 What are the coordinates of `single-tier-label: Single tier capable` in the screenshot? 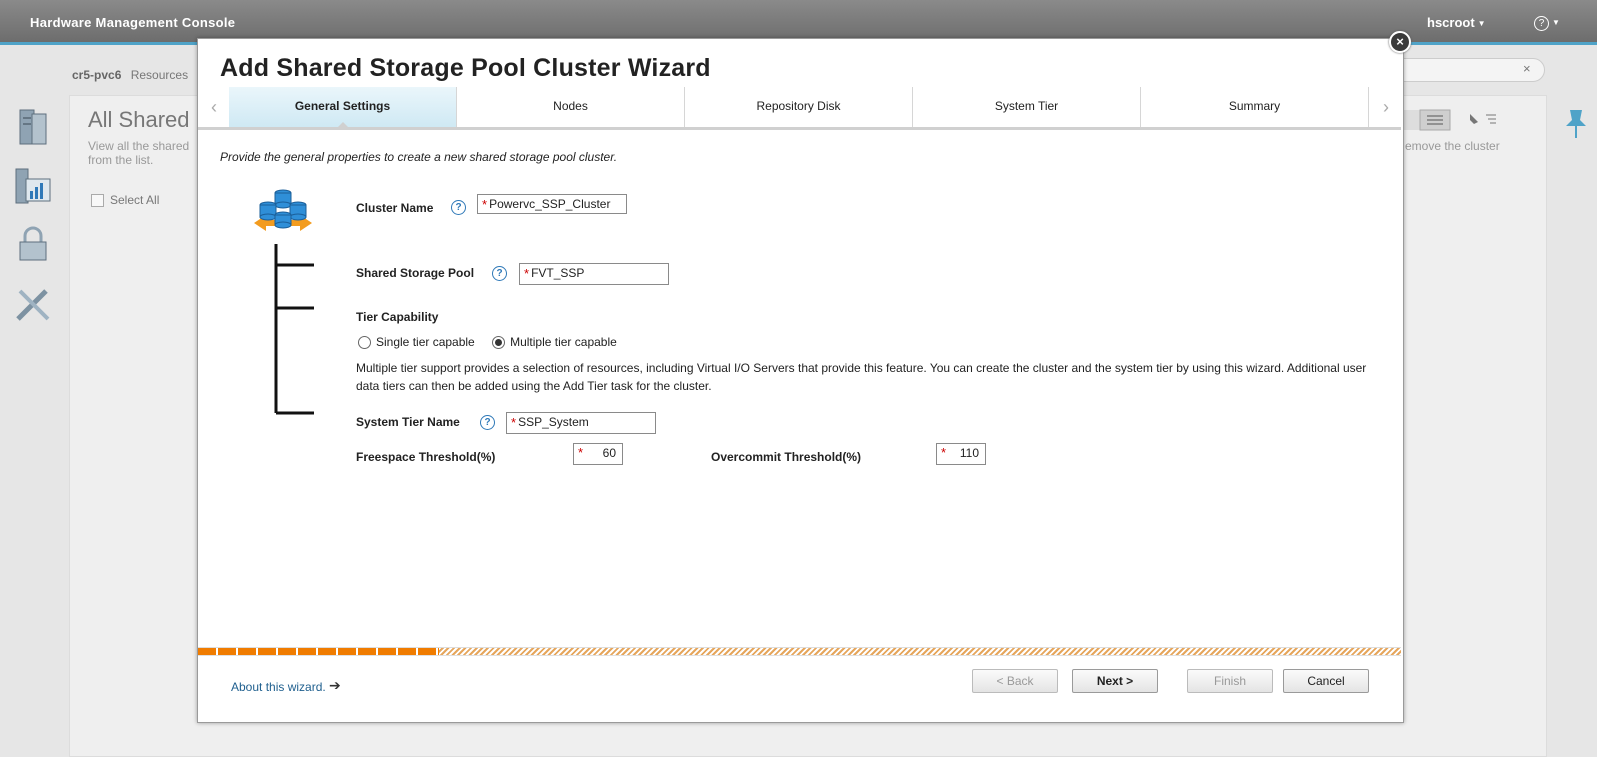 It's located at (425, 342).